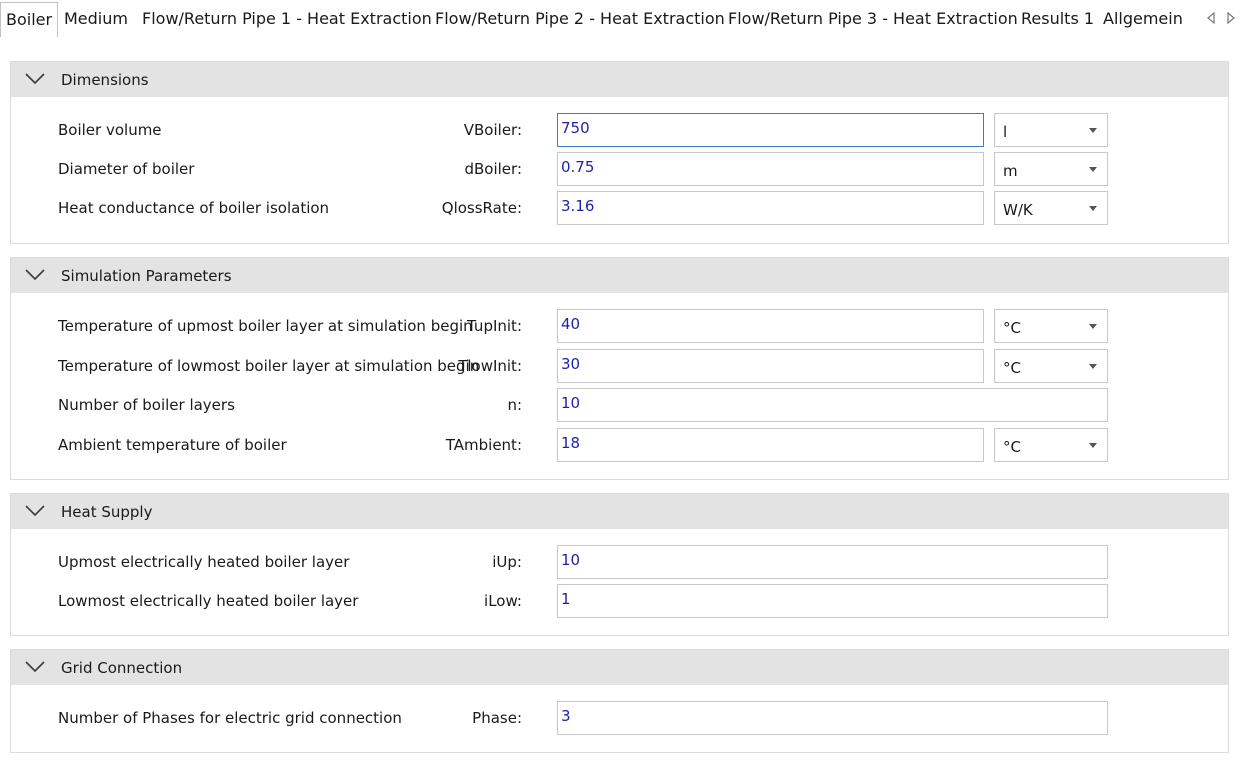 The width and height of the screenshot is (1240, 761). Describe the element at coordinates (493, 169) in the screenshot. I see `variable-name: dBoiler:` at that location.